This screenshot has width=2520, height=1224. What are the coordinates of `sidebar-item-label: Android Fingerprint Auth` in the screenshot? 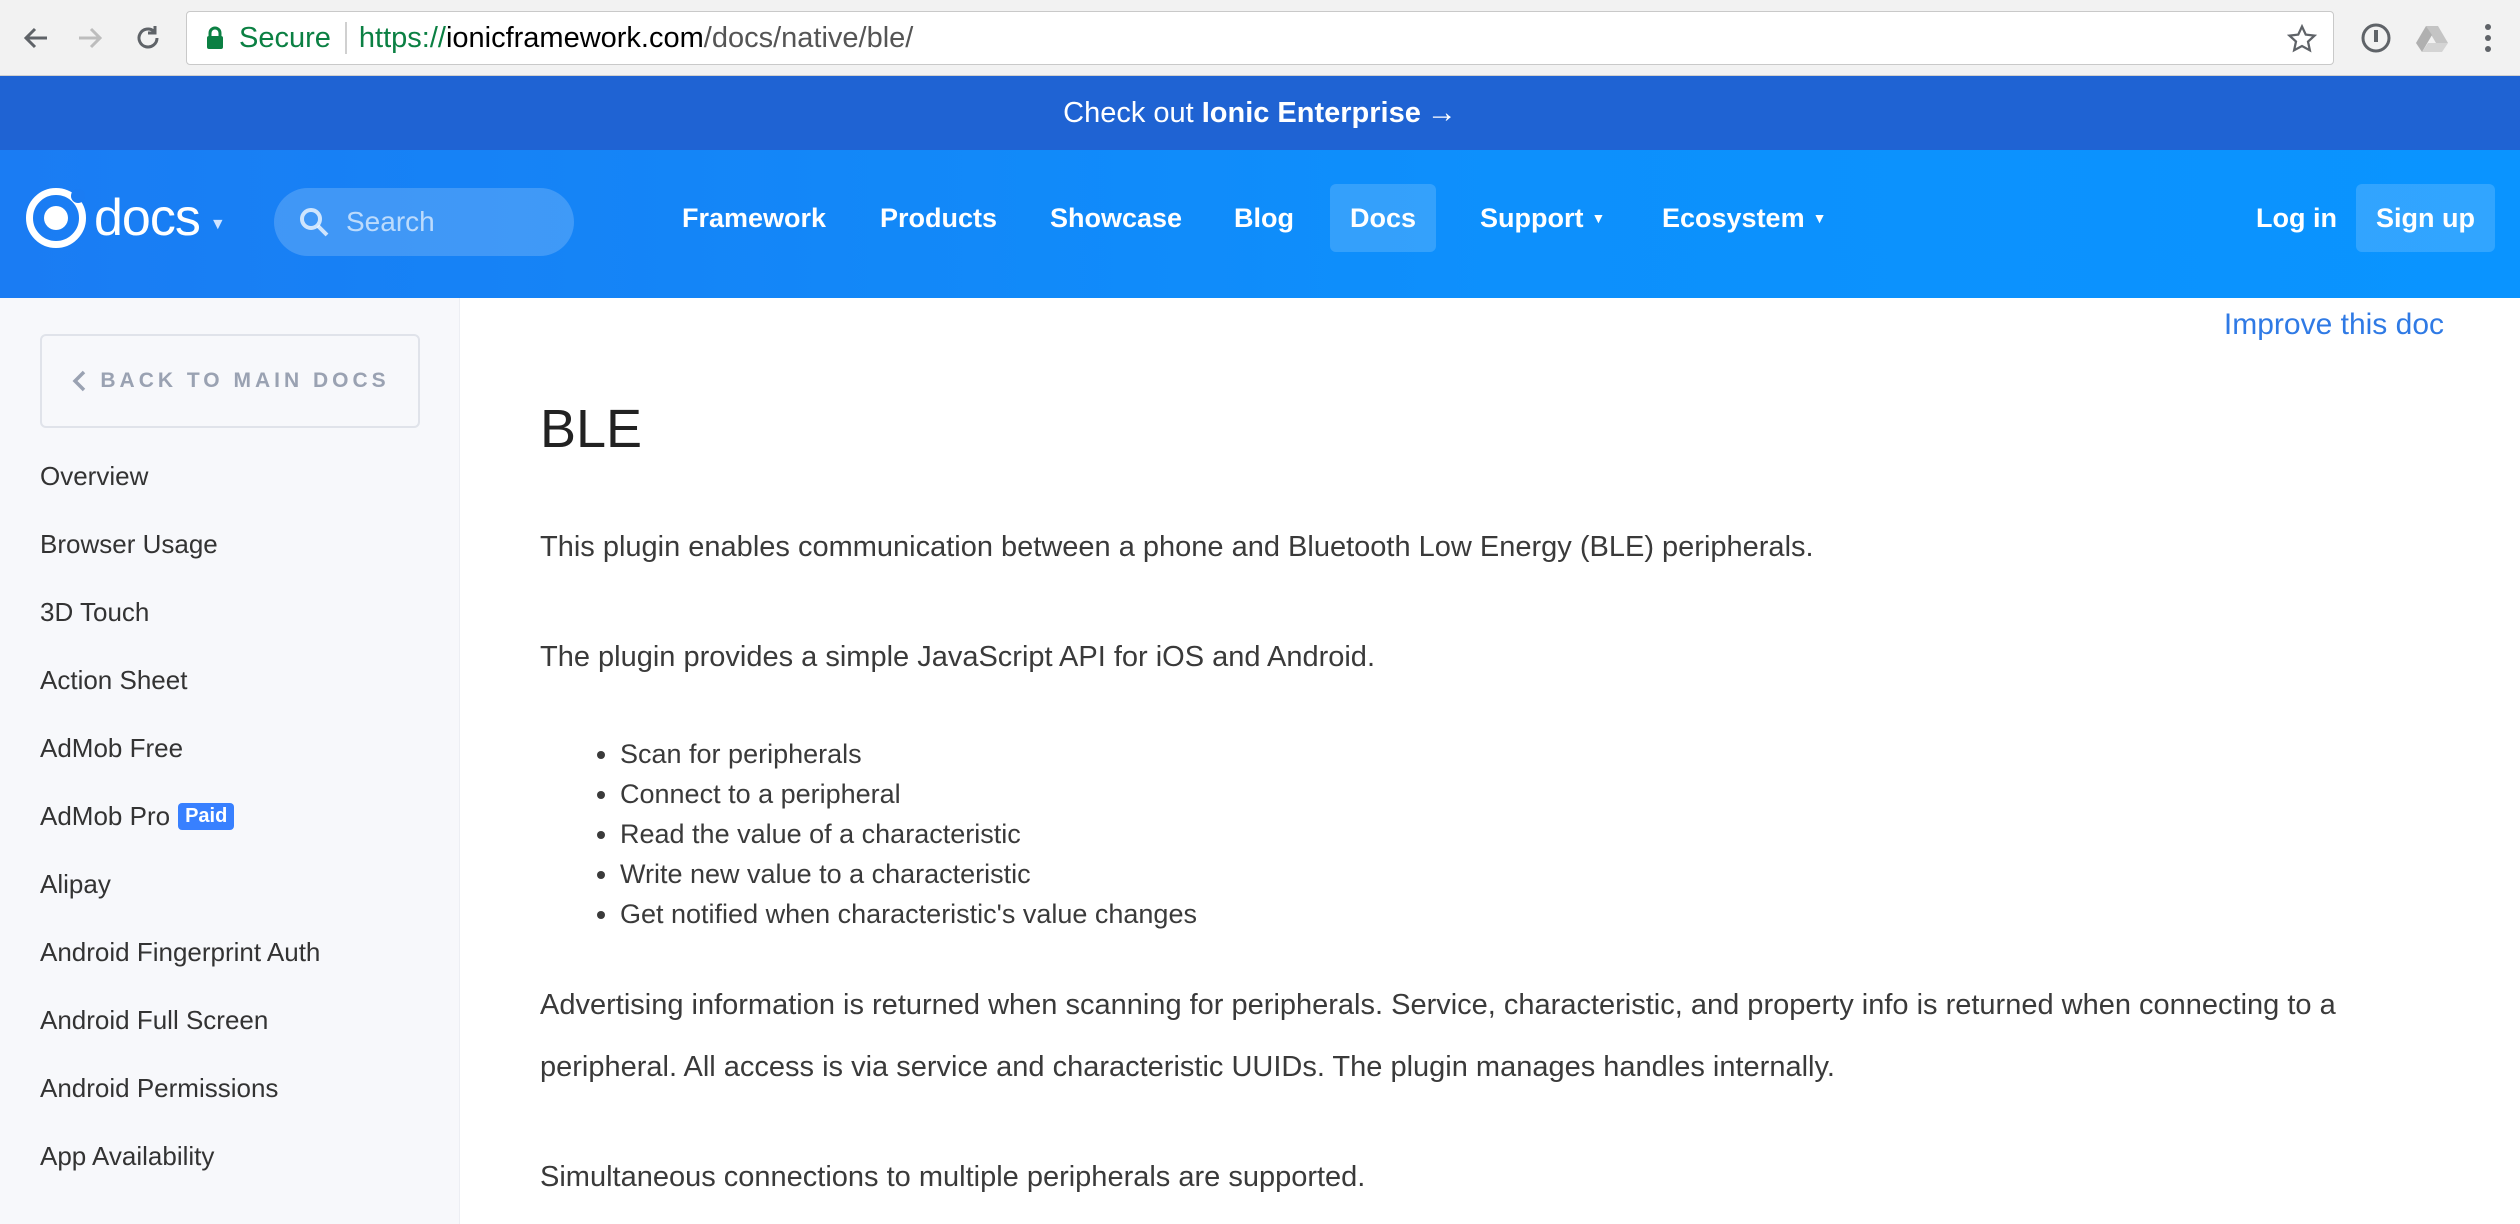 It's located at (180, 951).